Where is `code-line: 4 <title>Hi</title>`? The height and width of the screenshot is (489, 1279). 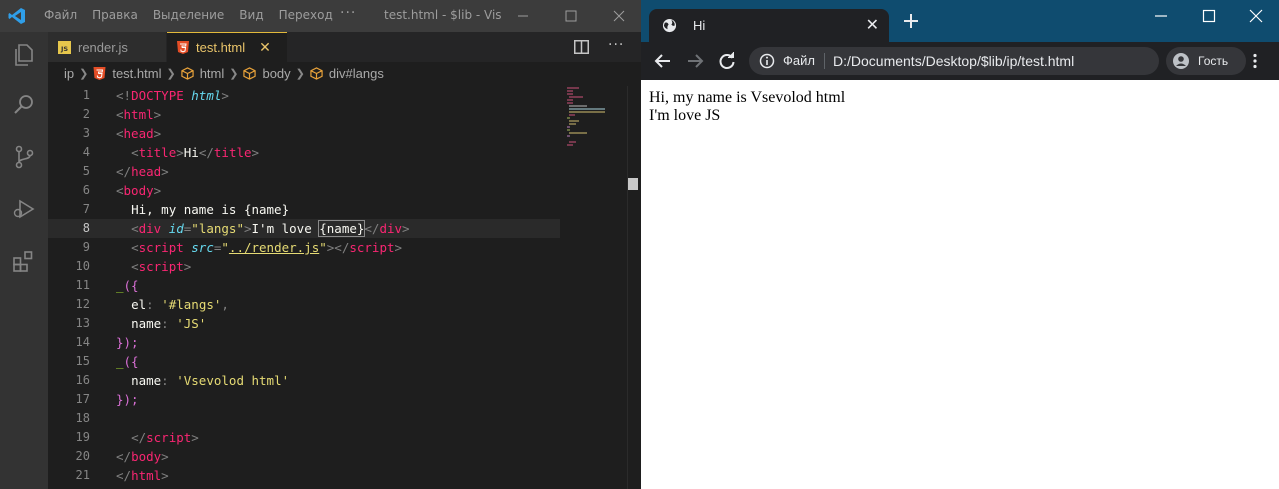 code-line: 4 <title>Hi</title> is located at coordinates (304, 152).